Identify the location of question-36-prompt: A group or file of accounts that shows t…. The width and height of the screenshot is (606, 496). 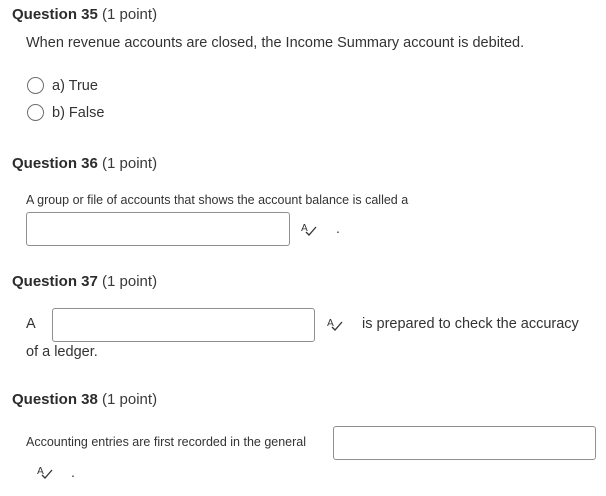
(217, 200).